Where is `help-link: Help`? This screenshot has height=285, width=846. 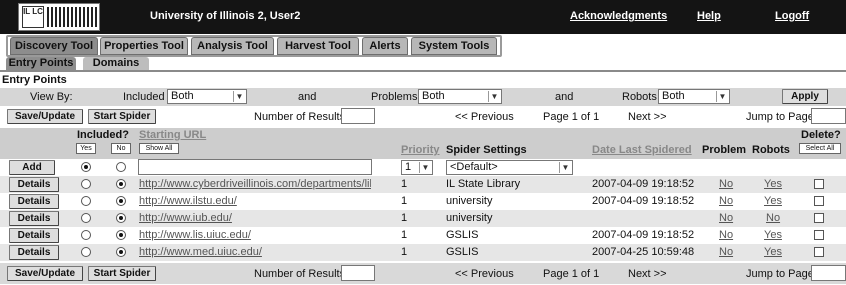 help-link: Help is located at coordinates (709, 16).